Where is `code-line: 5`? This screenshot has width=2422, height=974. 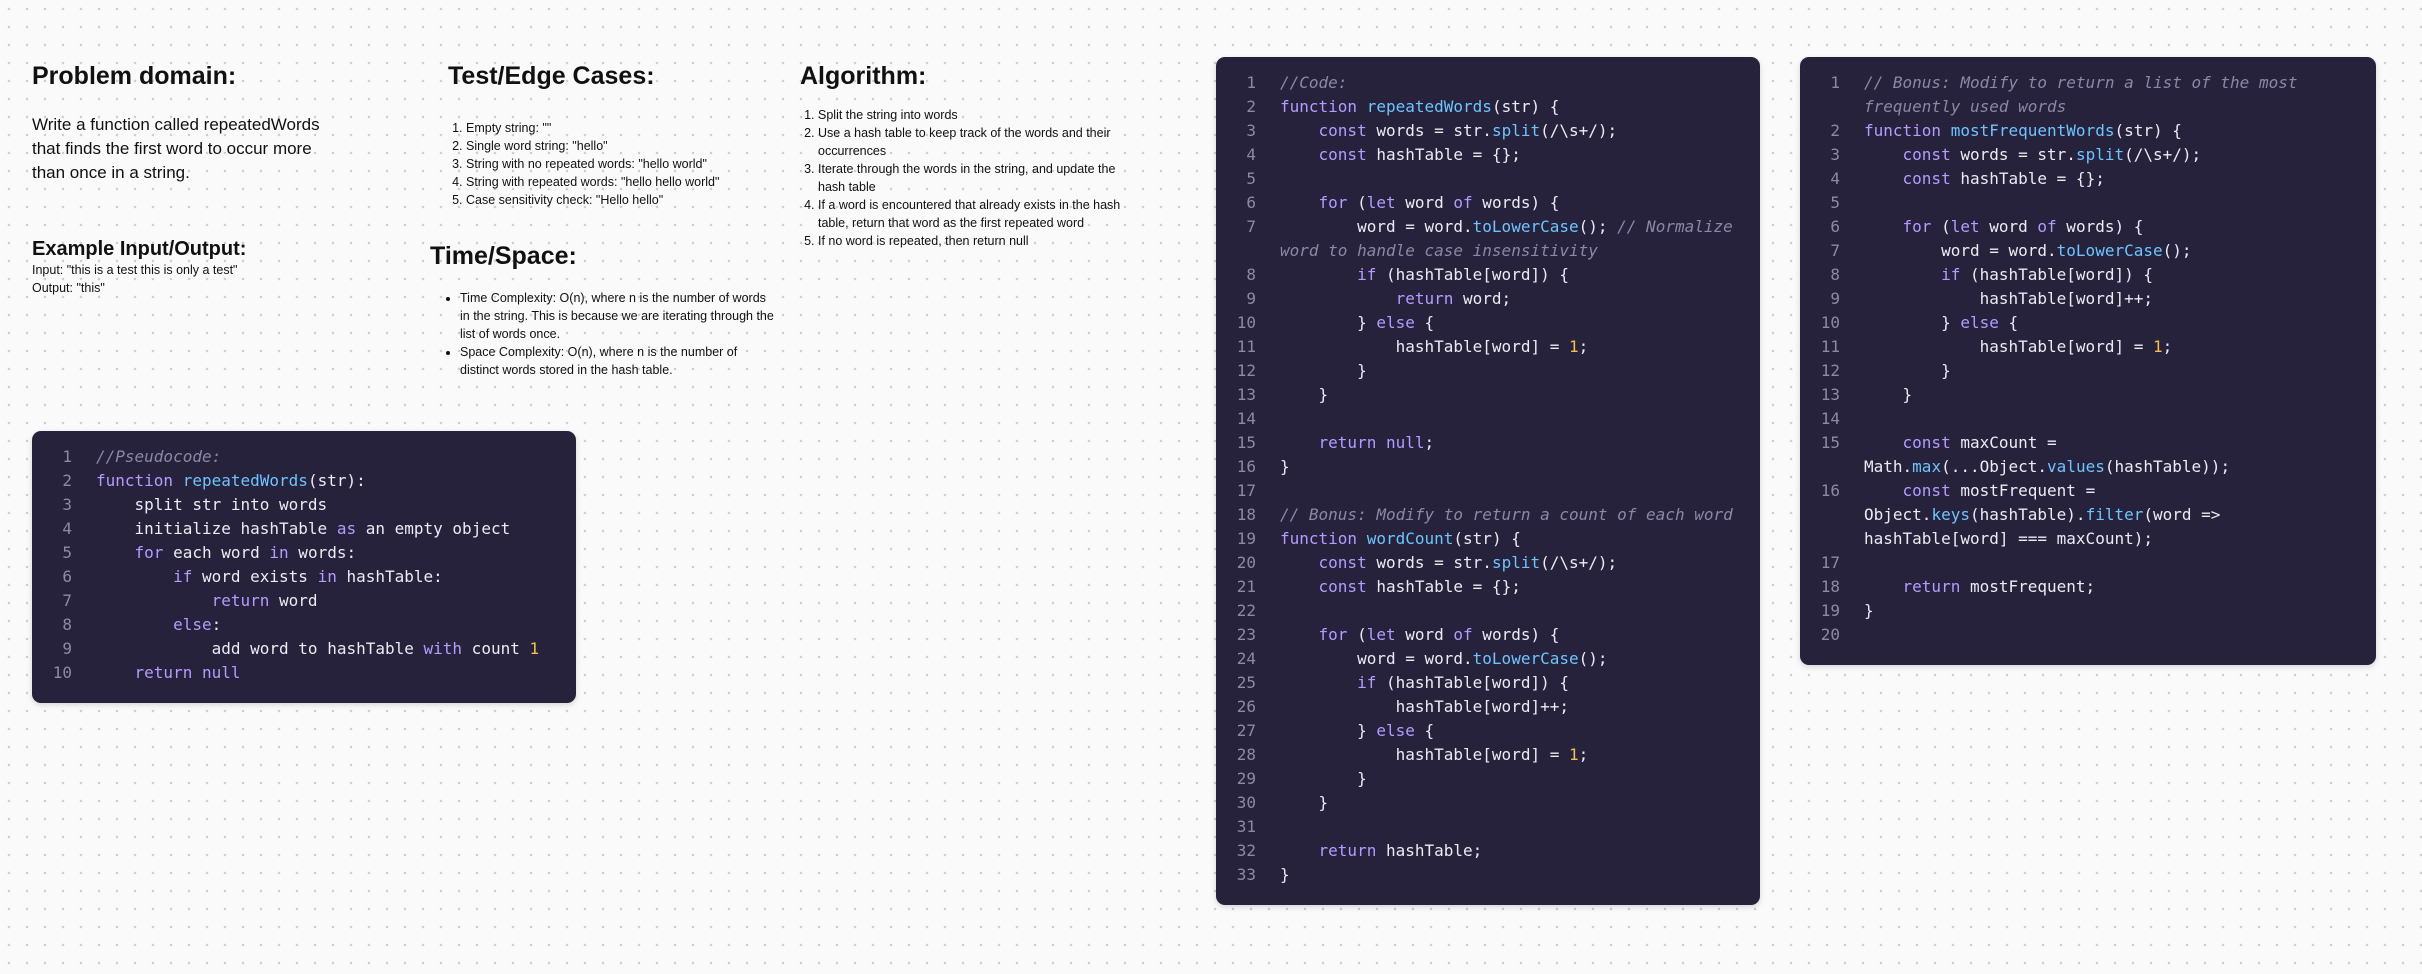
code-line: 5 is located at coordinates (1488, 179).